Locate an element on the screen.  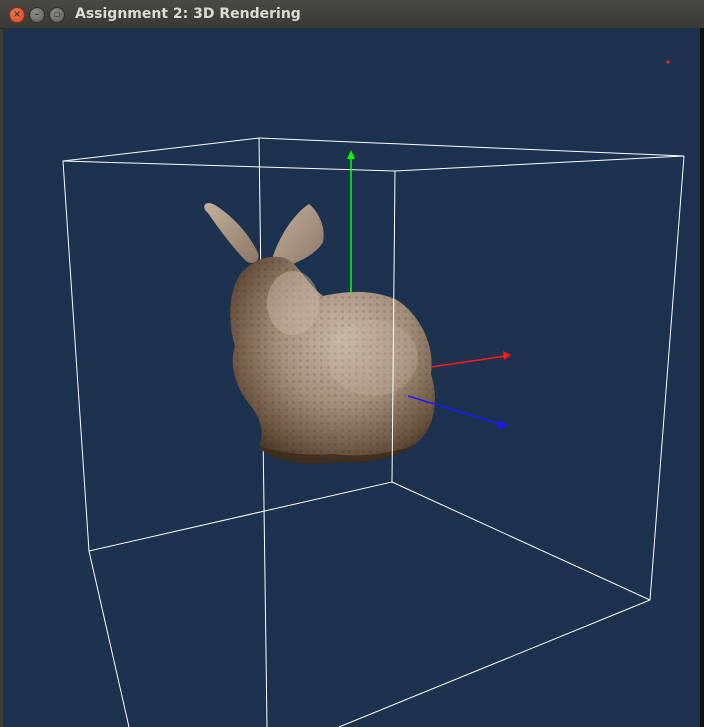
close-icon: × is located at coordinates (17, 15).